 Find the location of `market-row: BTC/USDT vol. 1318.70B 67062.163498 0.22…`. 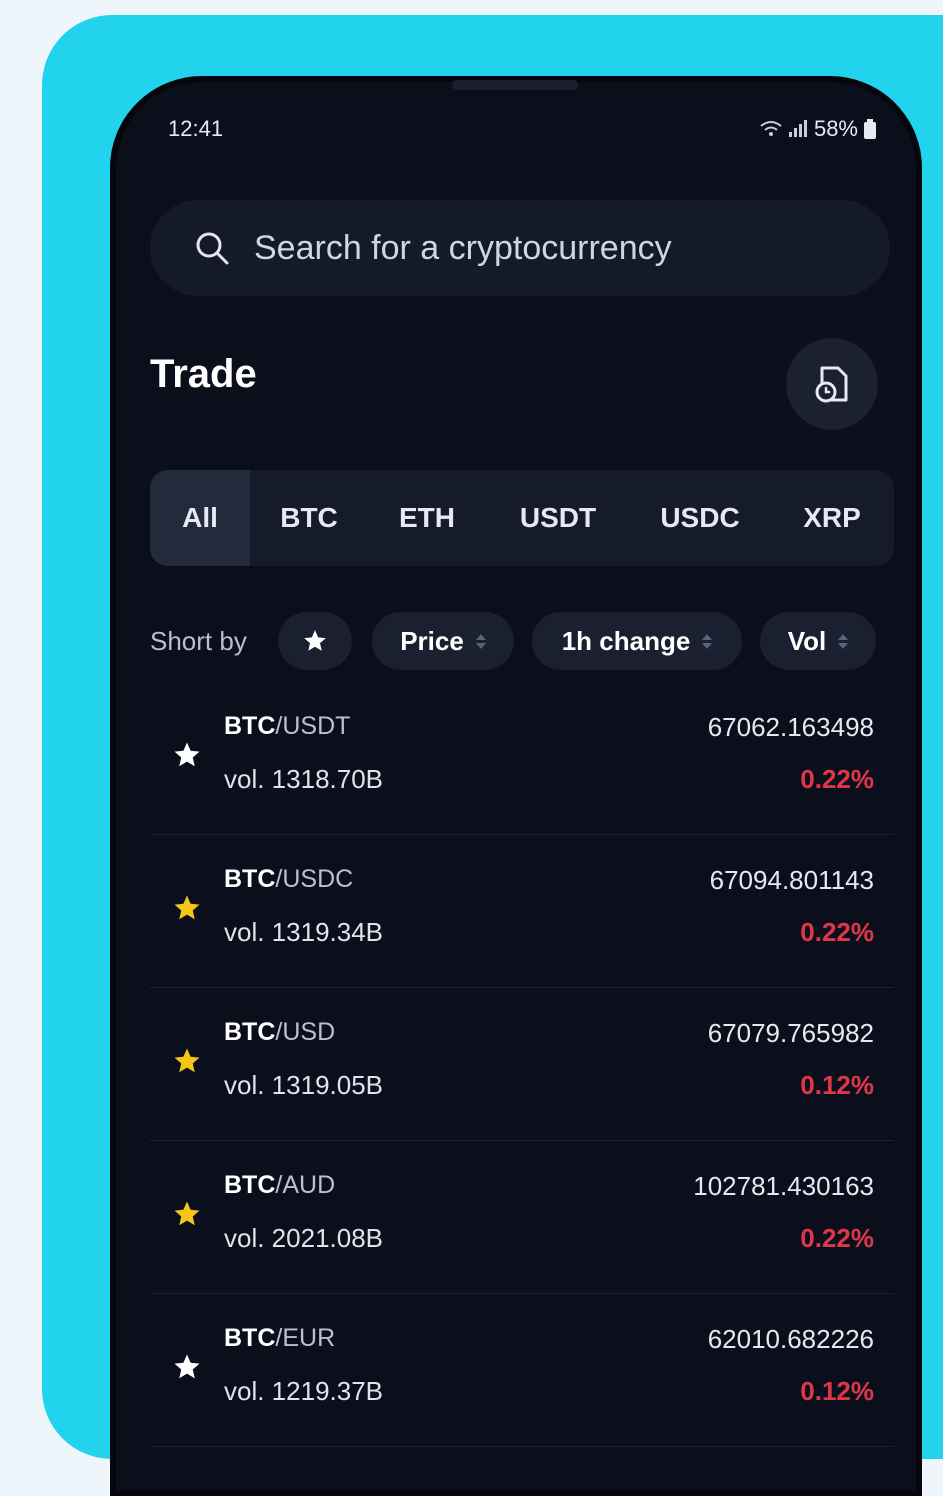

market-row: BTC/USDT vol. 1318.70B 67062.163498 0.22… is located at coordinates (522, 758).